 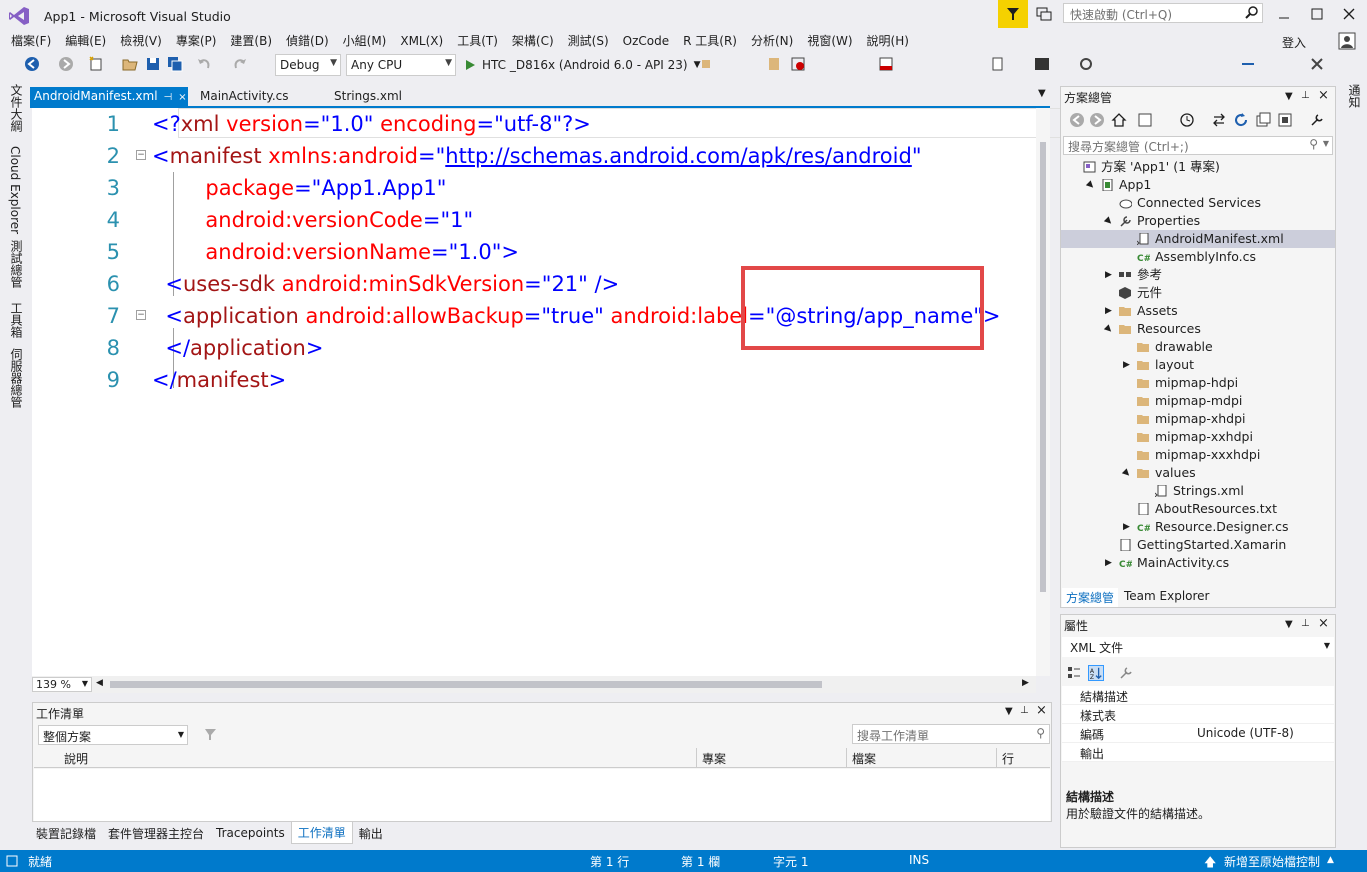 What do you see at coordinates (1219, 120) in the screenshot?
I see `sync-icon` at bounding box center [1219, 120].